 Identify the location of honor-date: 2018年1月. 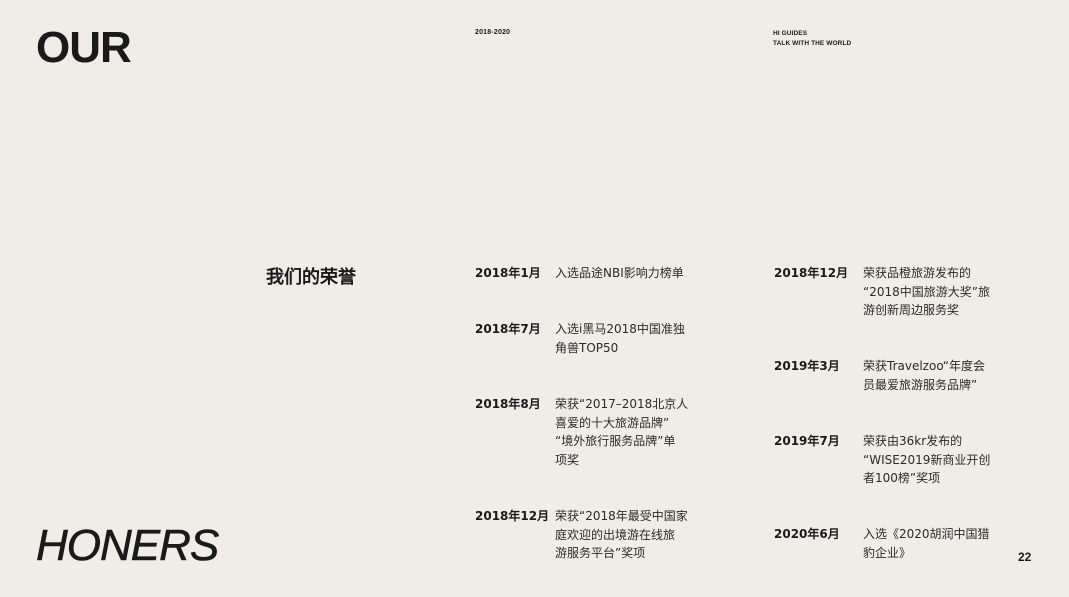
(508, 273).